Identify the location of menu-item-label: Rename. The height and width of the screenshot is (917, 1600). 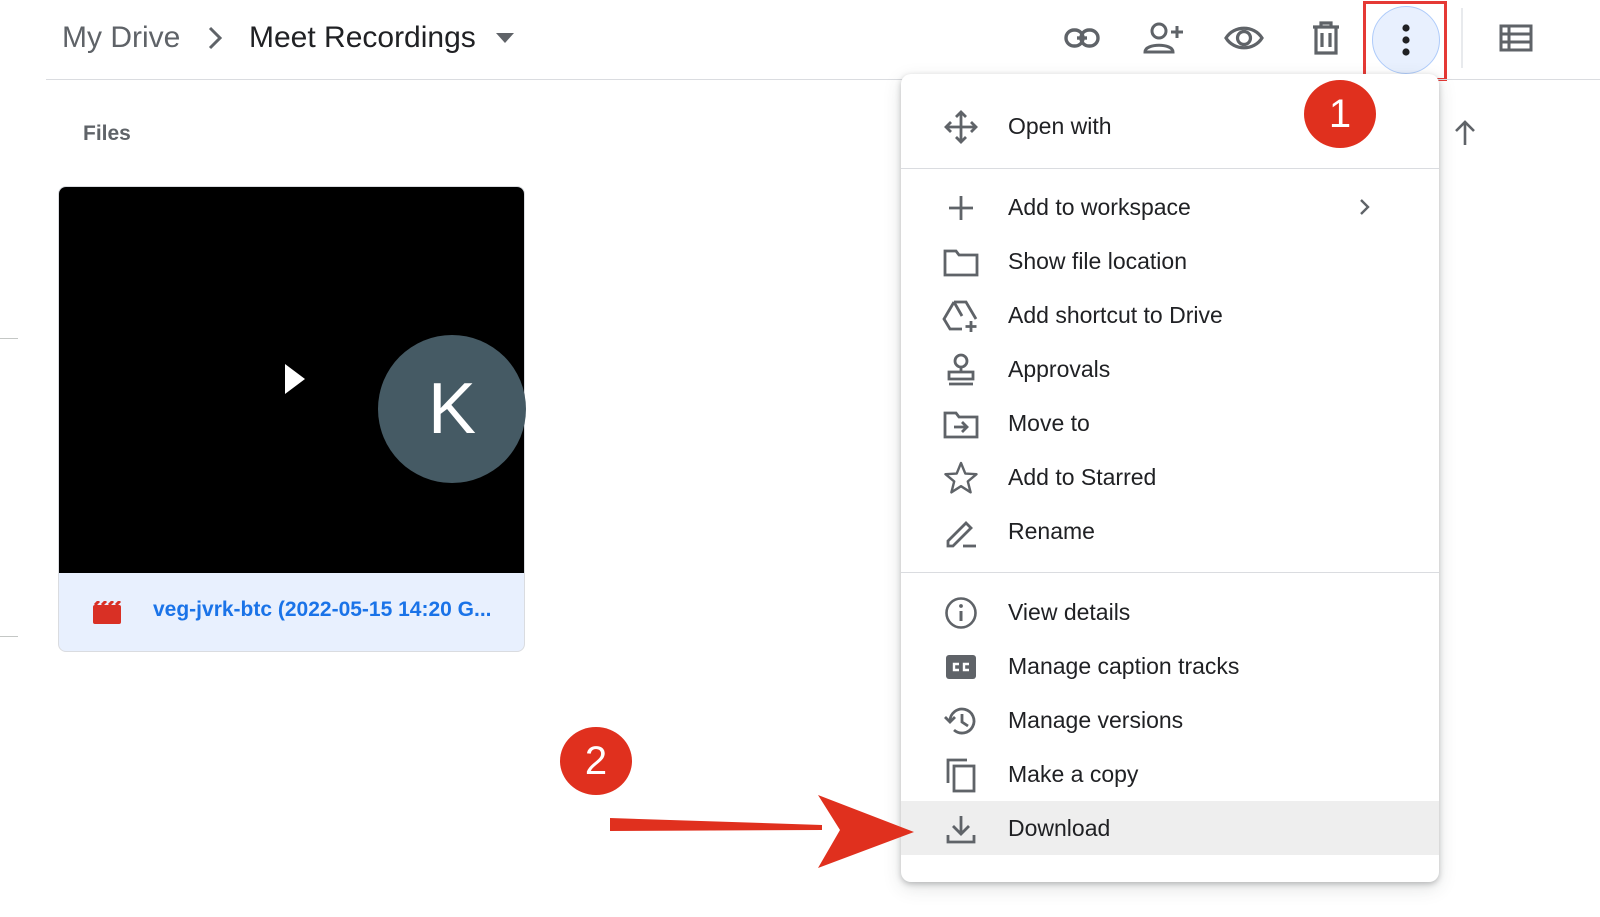
(1051, 531).